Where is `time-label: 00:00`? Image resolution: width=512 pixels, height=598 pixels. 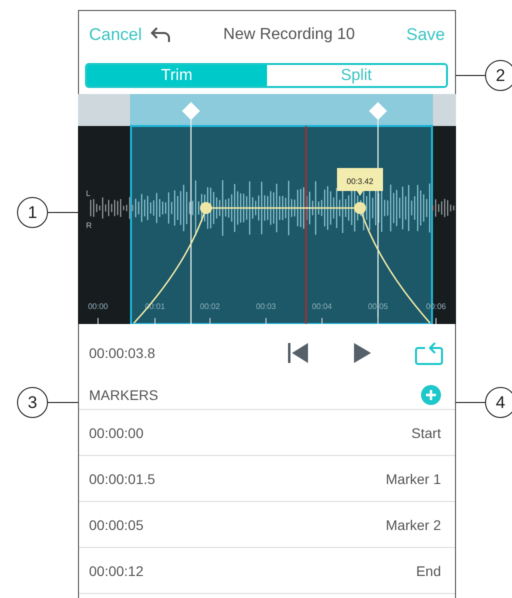 time-label: 00:00 is located at coordinates (98, 306).